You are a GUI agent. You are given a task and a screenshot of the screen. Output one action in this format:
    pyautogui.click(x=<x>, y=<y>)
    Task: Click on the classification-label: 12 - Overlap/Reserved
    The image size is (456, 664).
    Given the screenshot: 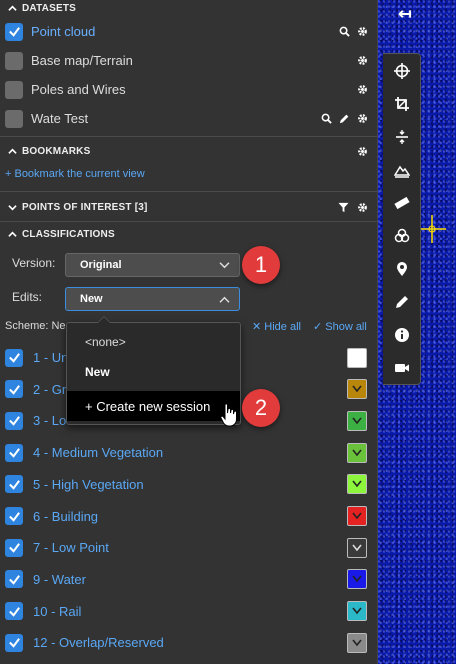 What is the action you would take?
    pyautogui.click(x=98, y=642)
    